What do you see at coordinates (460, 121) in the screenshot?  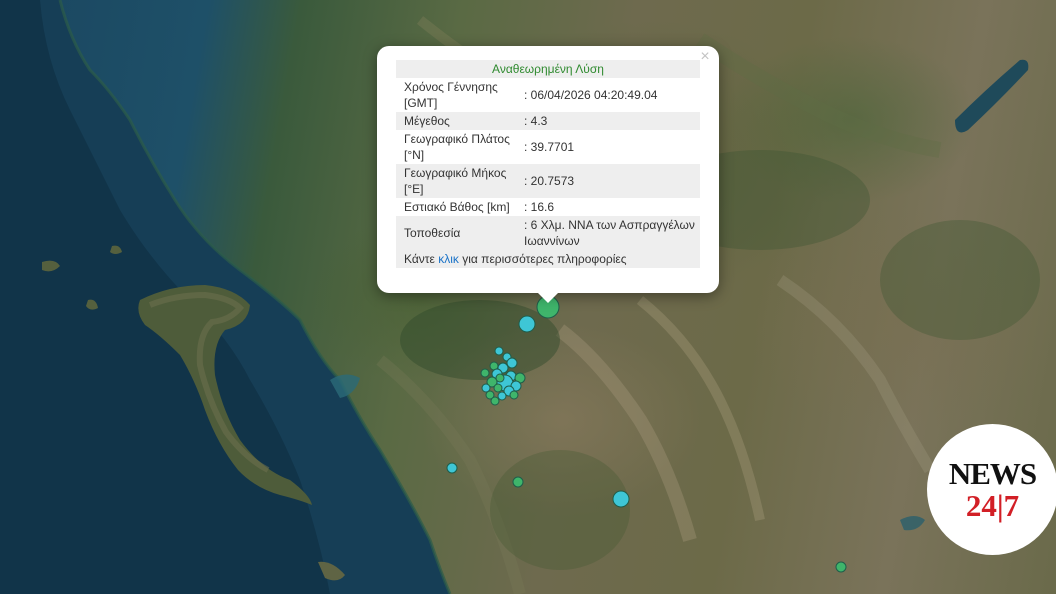 I see `info-label: Μέγεθος` at bounding box center [460, 121].